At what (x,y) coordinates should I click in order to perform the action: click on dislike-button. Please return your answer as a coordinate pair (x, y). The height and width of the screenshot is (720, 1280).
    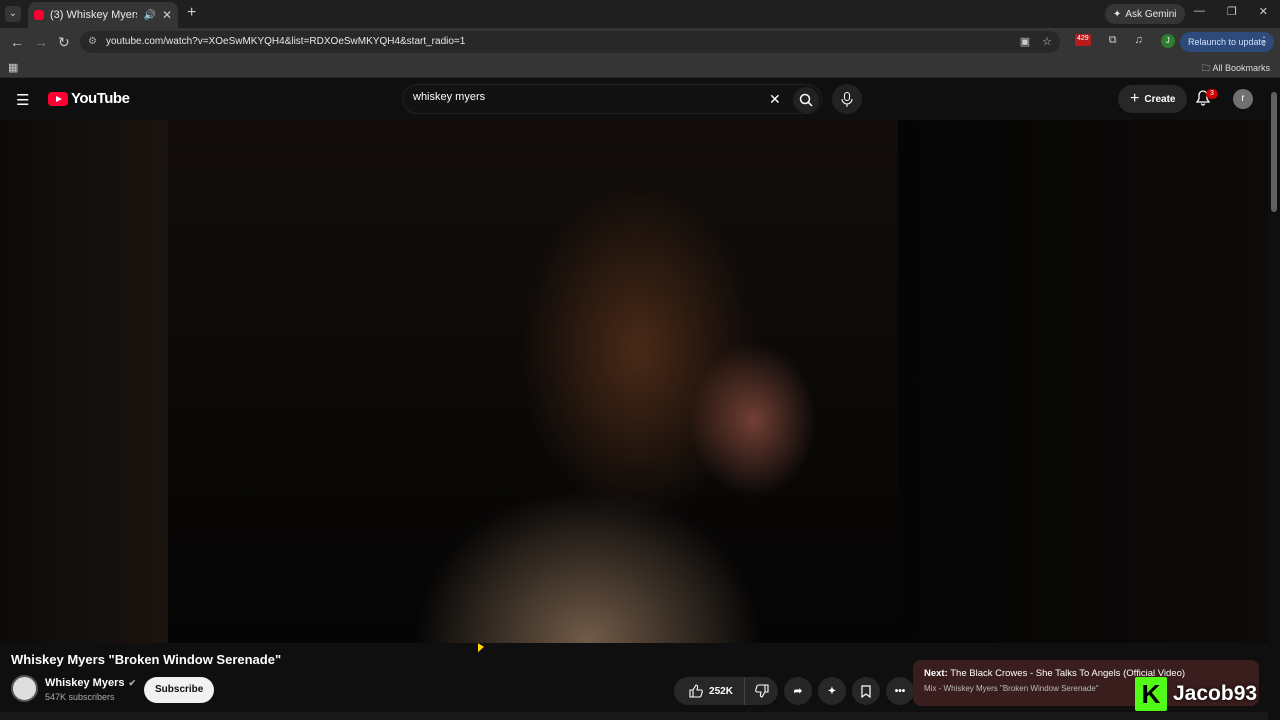
    Looking at the image, I should click on (761, 691).